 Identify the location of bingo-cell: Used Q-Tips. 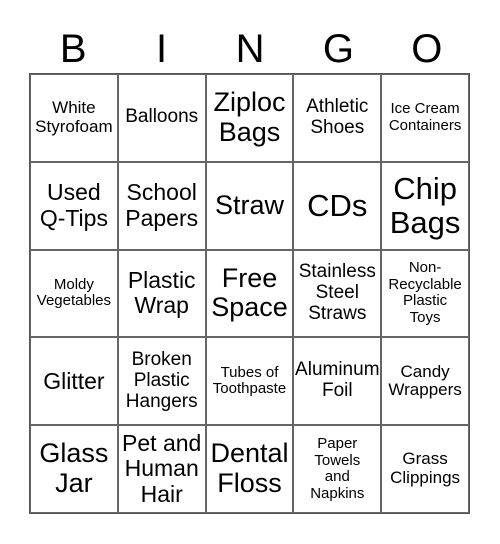
(74, 205).